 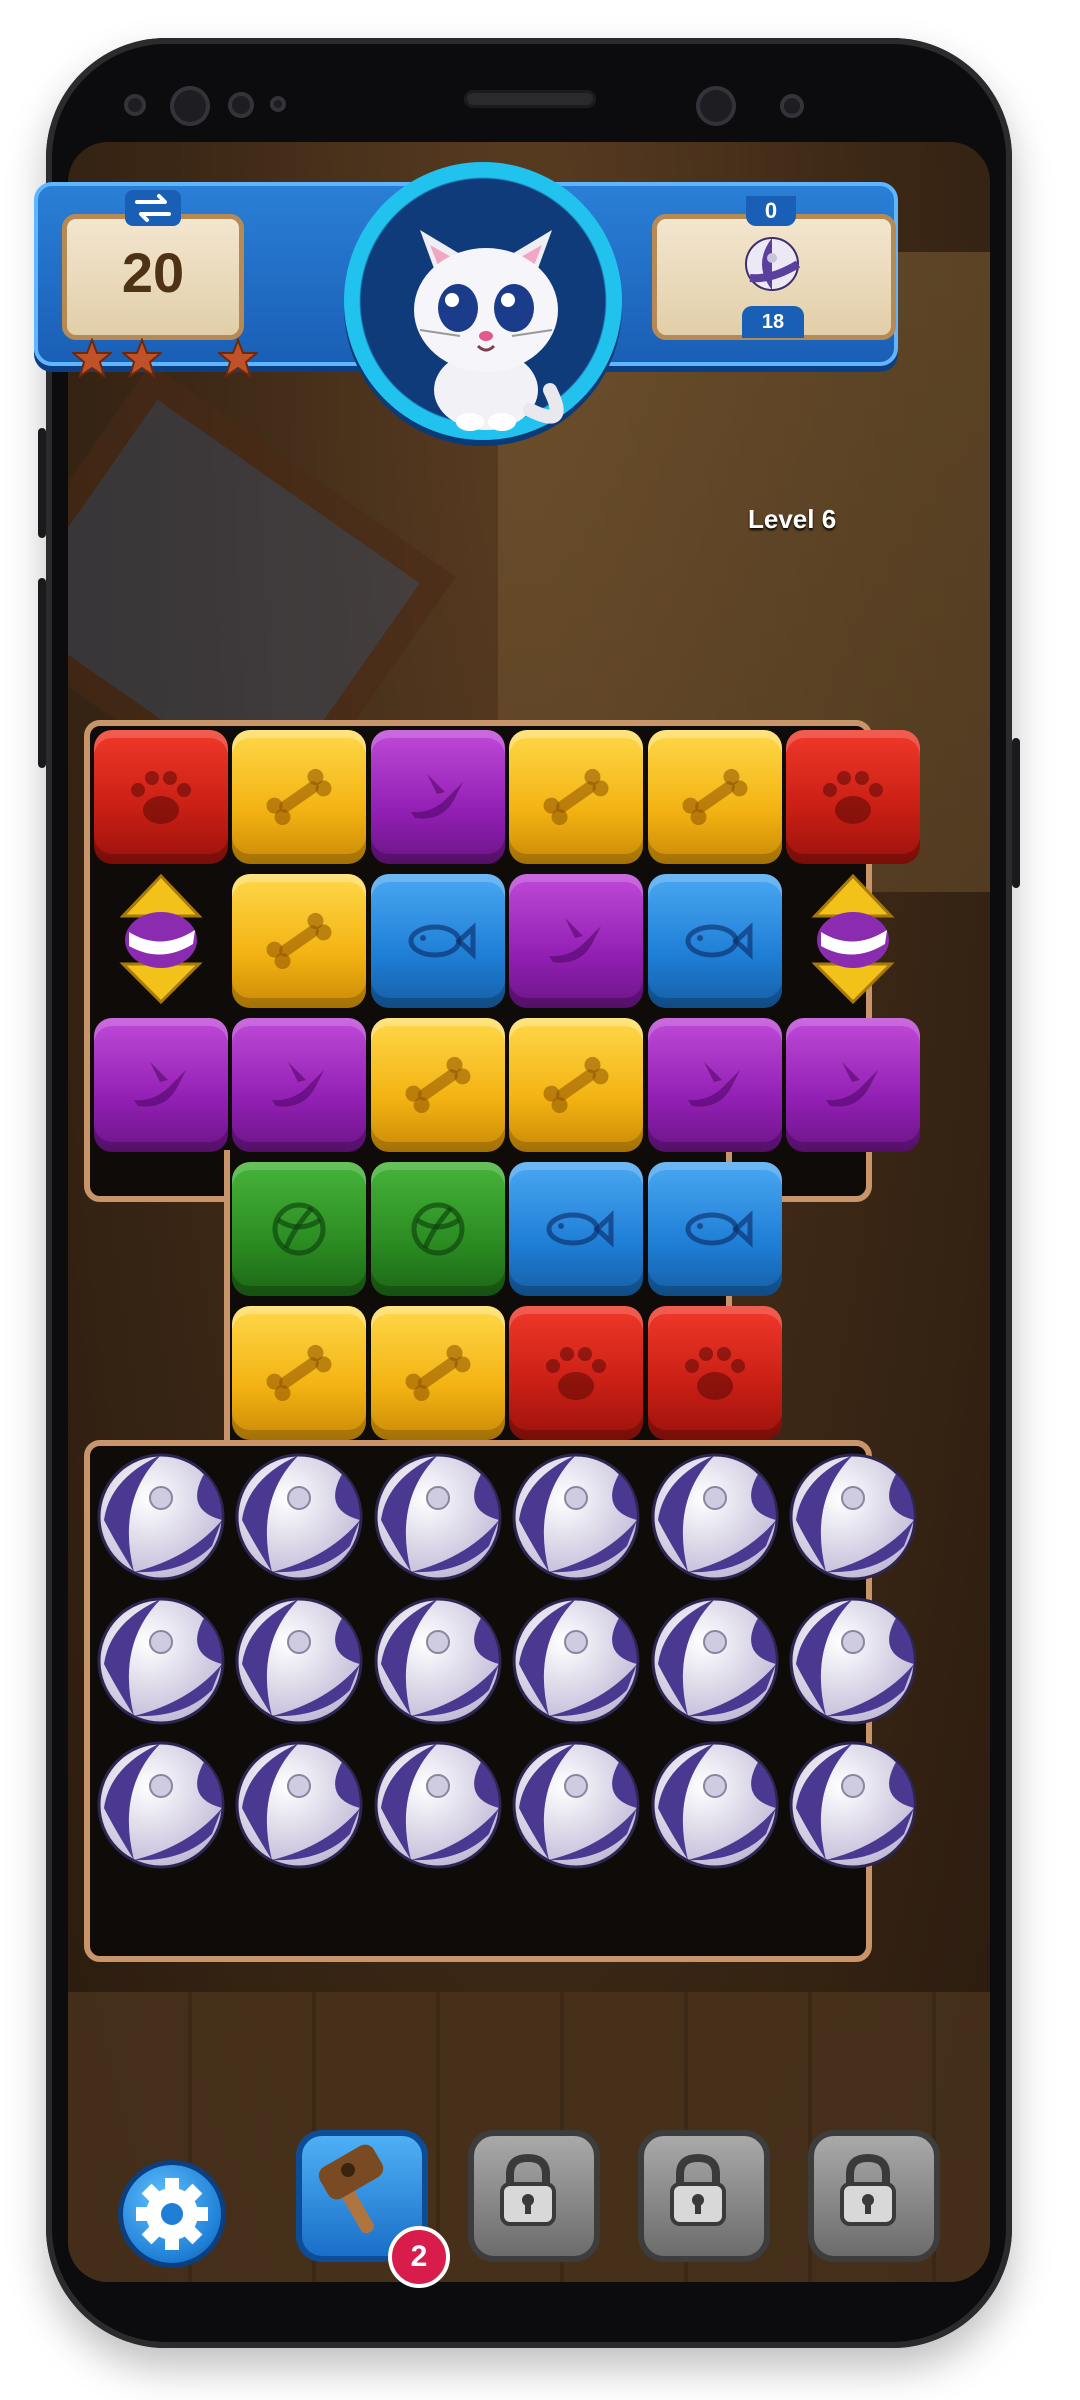 I want to click on beach-ball-goal-icon, so click(x=772, y=264).